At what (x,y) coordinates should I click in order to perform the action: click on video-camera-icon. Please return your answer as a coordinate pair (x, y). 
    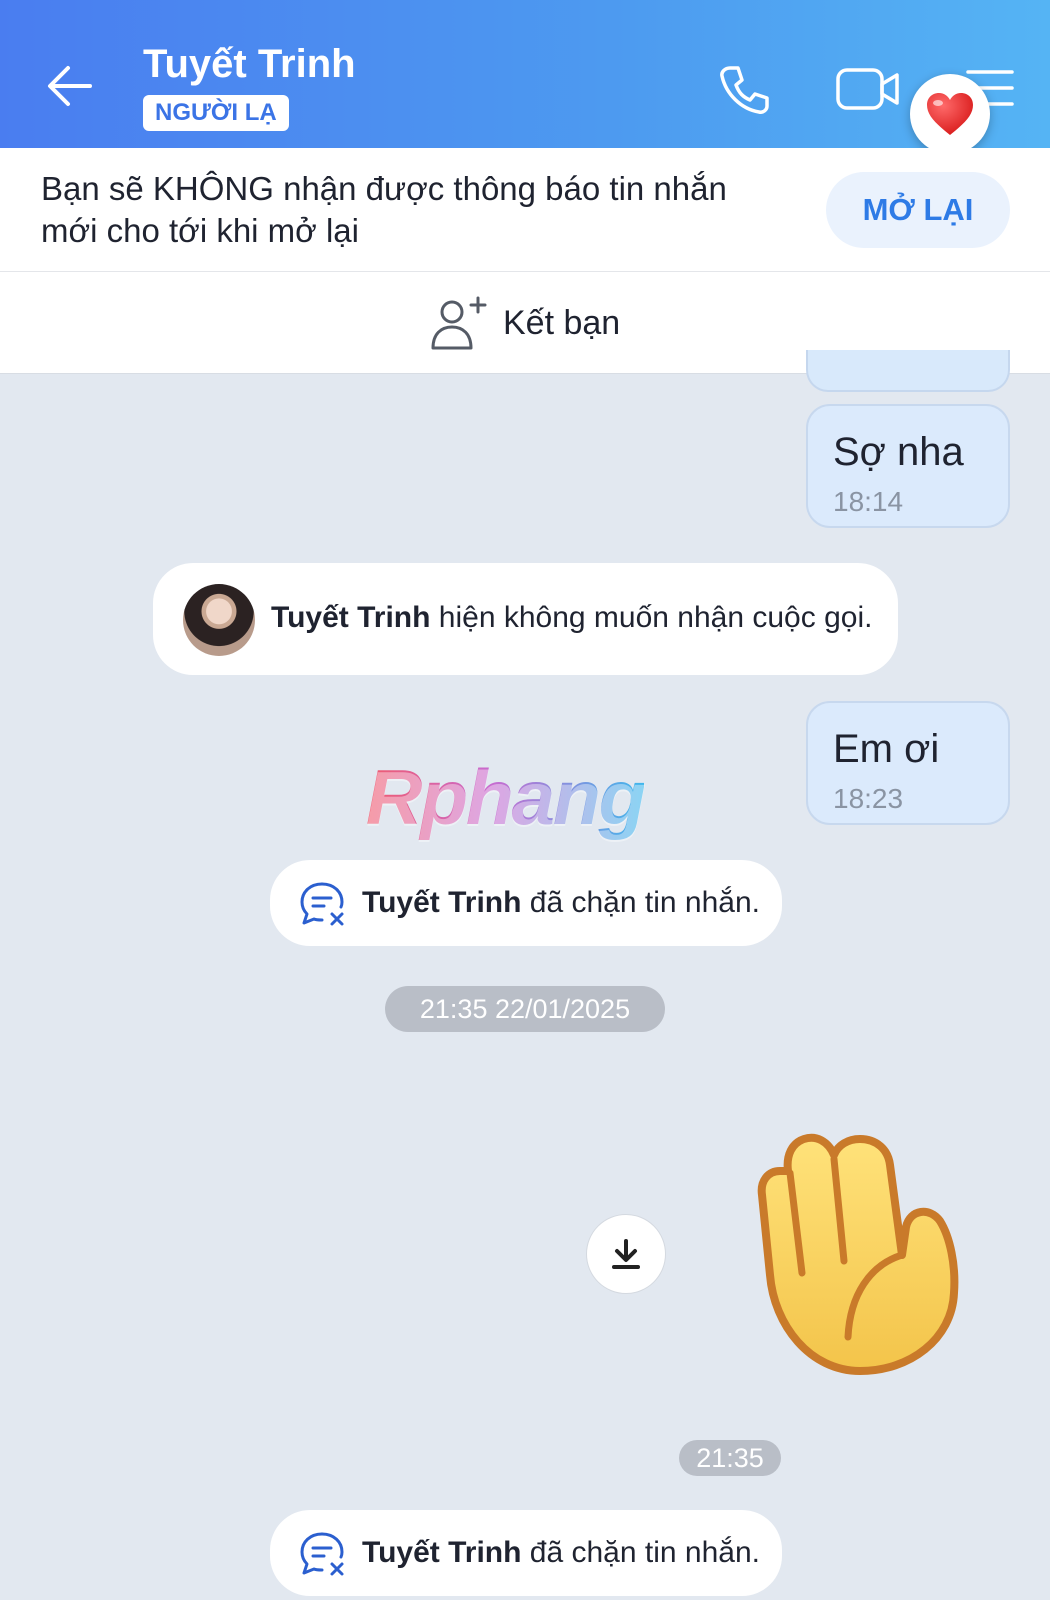
    Looking at the image, I should click on (867, 89).